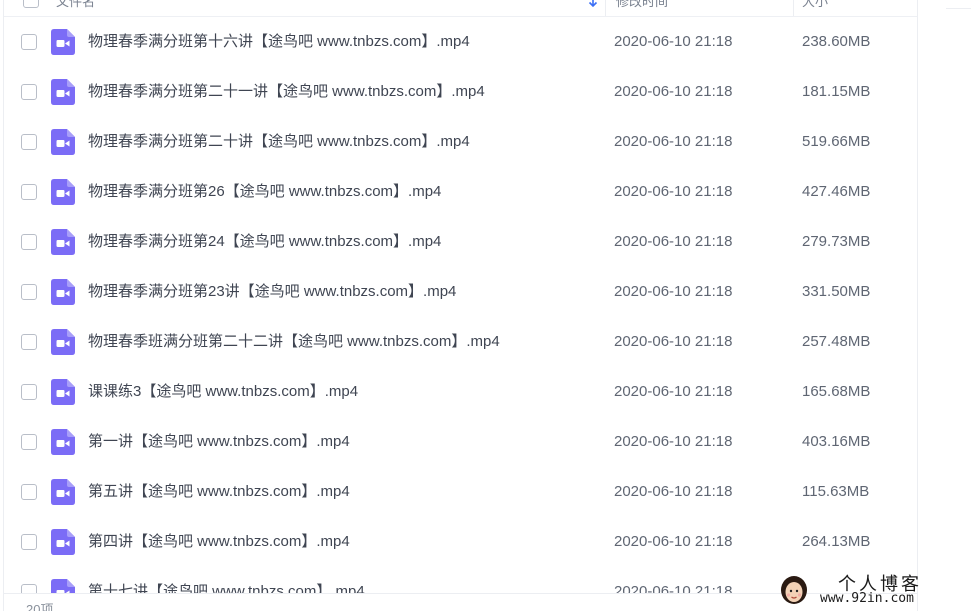  I want to click on file-name: 第五讲【途鸟吧 www.tnbzs.com】.mp4, so click(219, 492).